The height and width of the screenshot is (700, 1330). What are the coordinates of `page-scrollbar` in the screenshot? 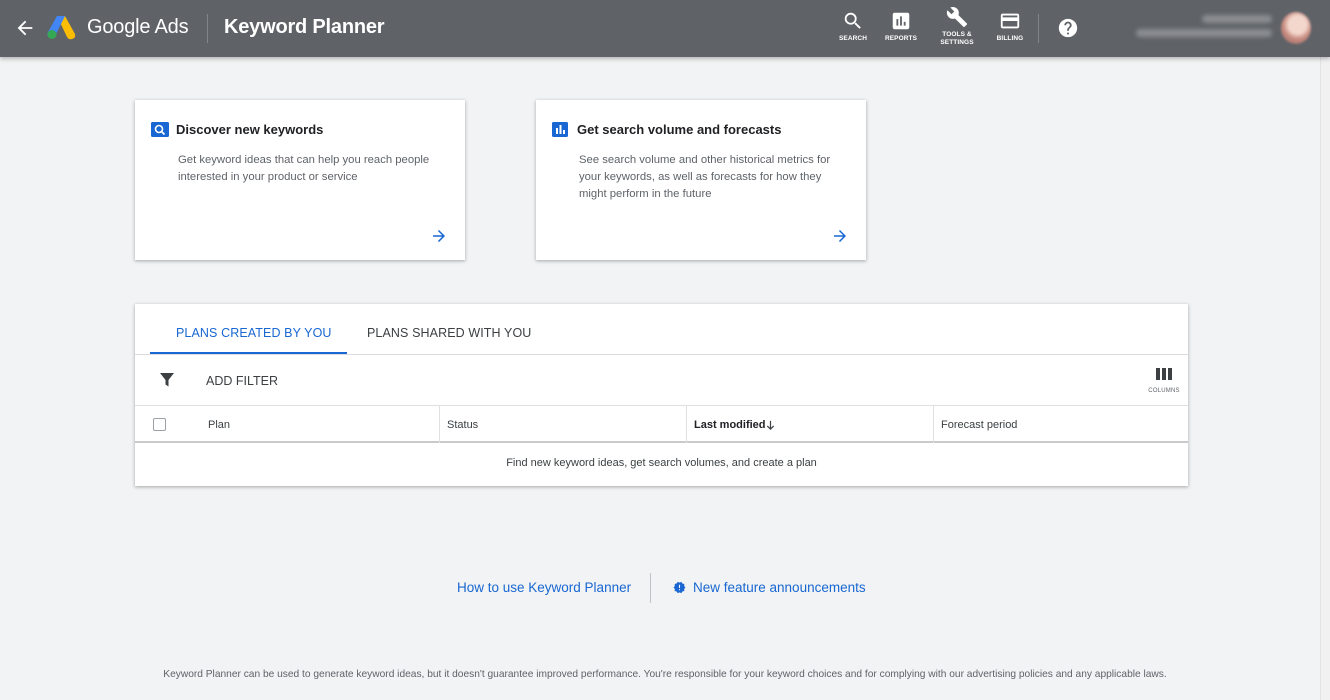 It's located at (1325, 378).